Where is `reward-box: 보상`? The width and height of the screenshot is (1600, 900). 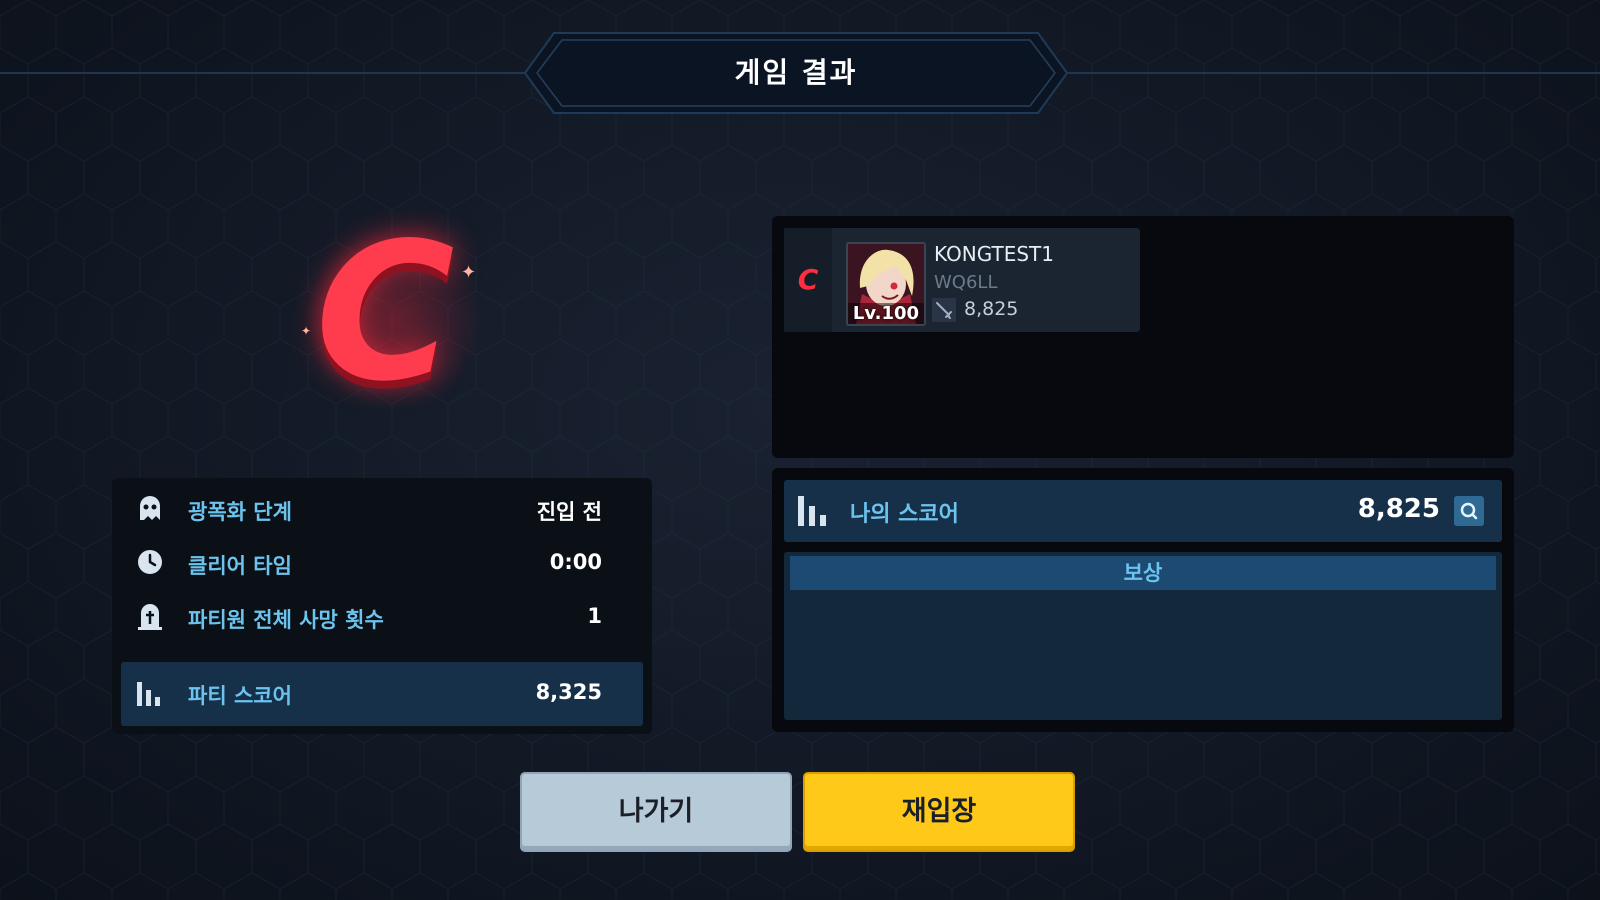
reward-box: 보상 is located at coordinates (1143, 636).